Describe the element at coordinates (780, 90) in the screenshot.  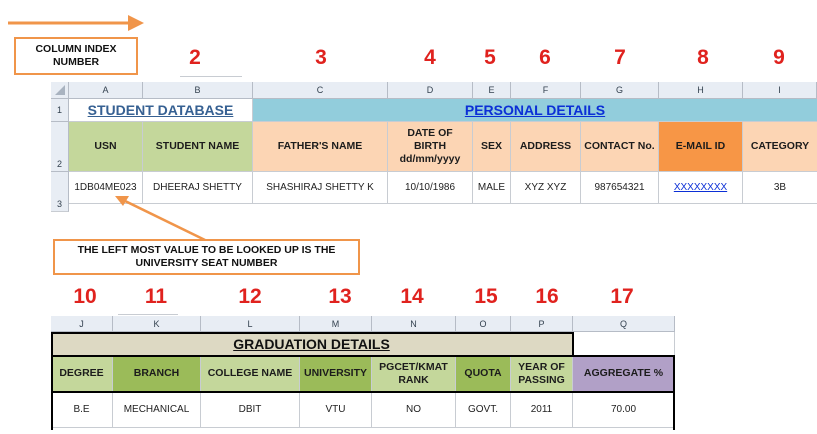
I see `column-header-I: I` at that location.